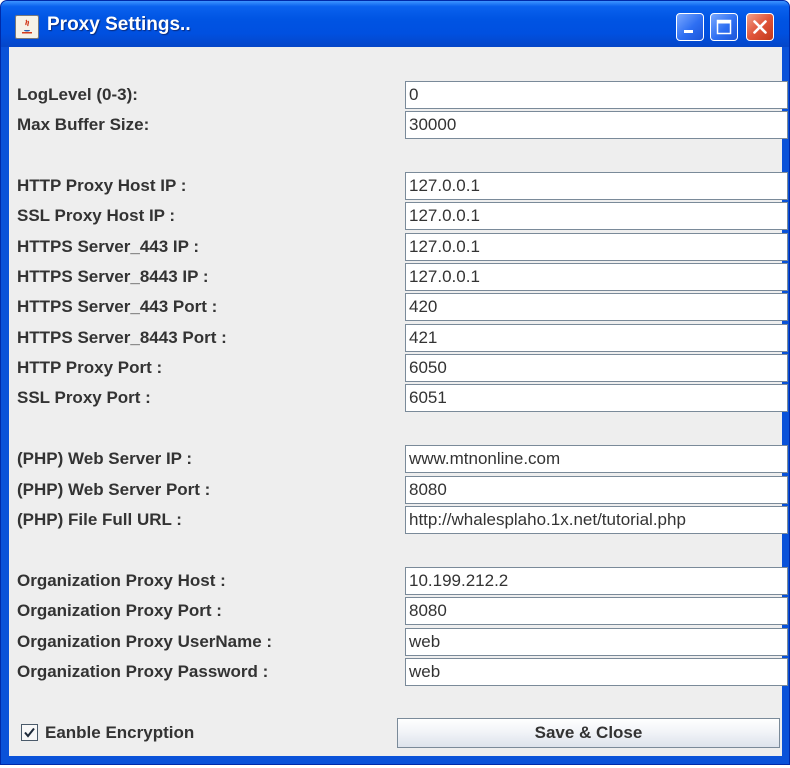  I want to click on setting-row-https-443-ip: HTTPS Server_443 IP :, so click(402, 247).